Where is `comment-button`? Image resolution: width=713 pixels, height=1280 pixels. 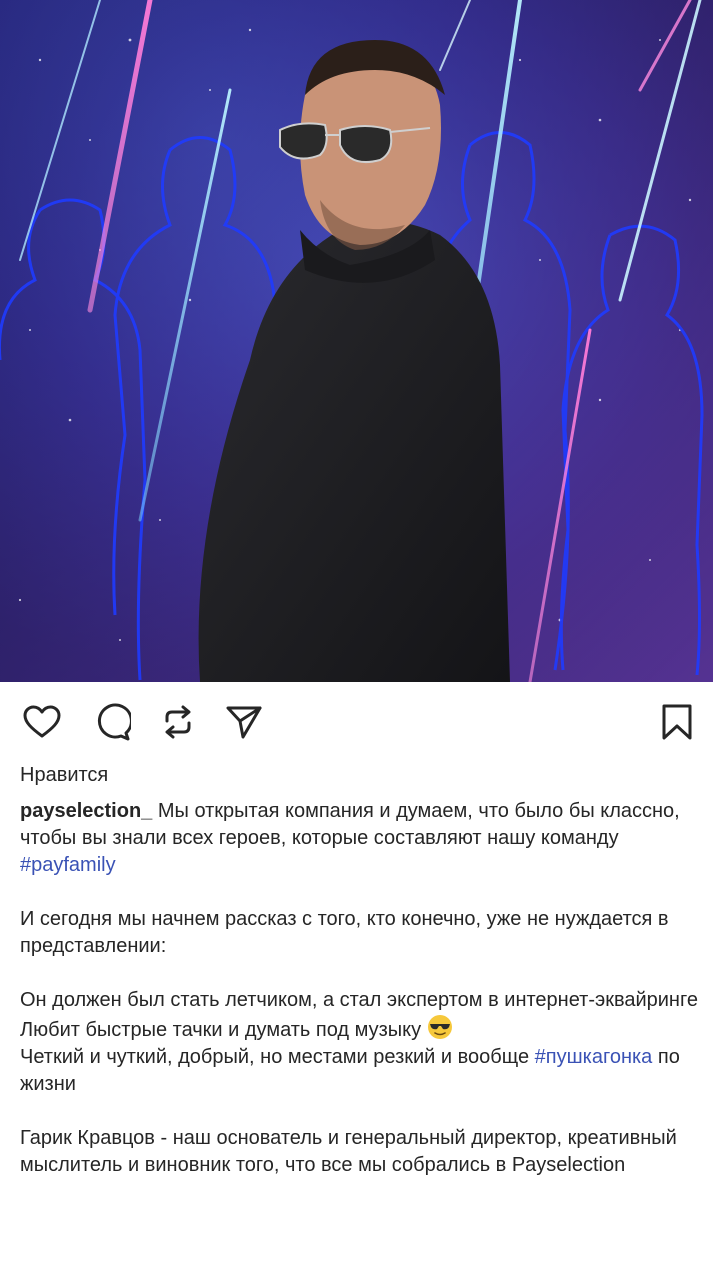 comment-button is located at coordinates (112, 722).